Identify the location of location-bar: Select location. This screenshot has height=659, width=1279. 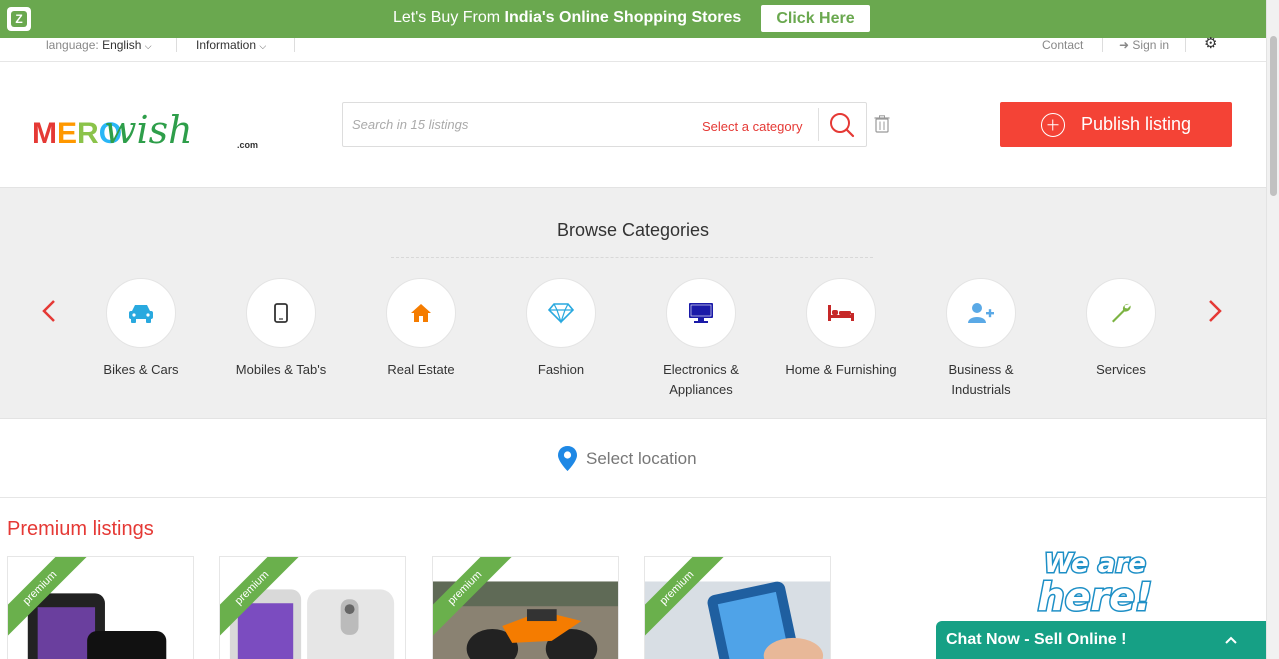
(633, 458).